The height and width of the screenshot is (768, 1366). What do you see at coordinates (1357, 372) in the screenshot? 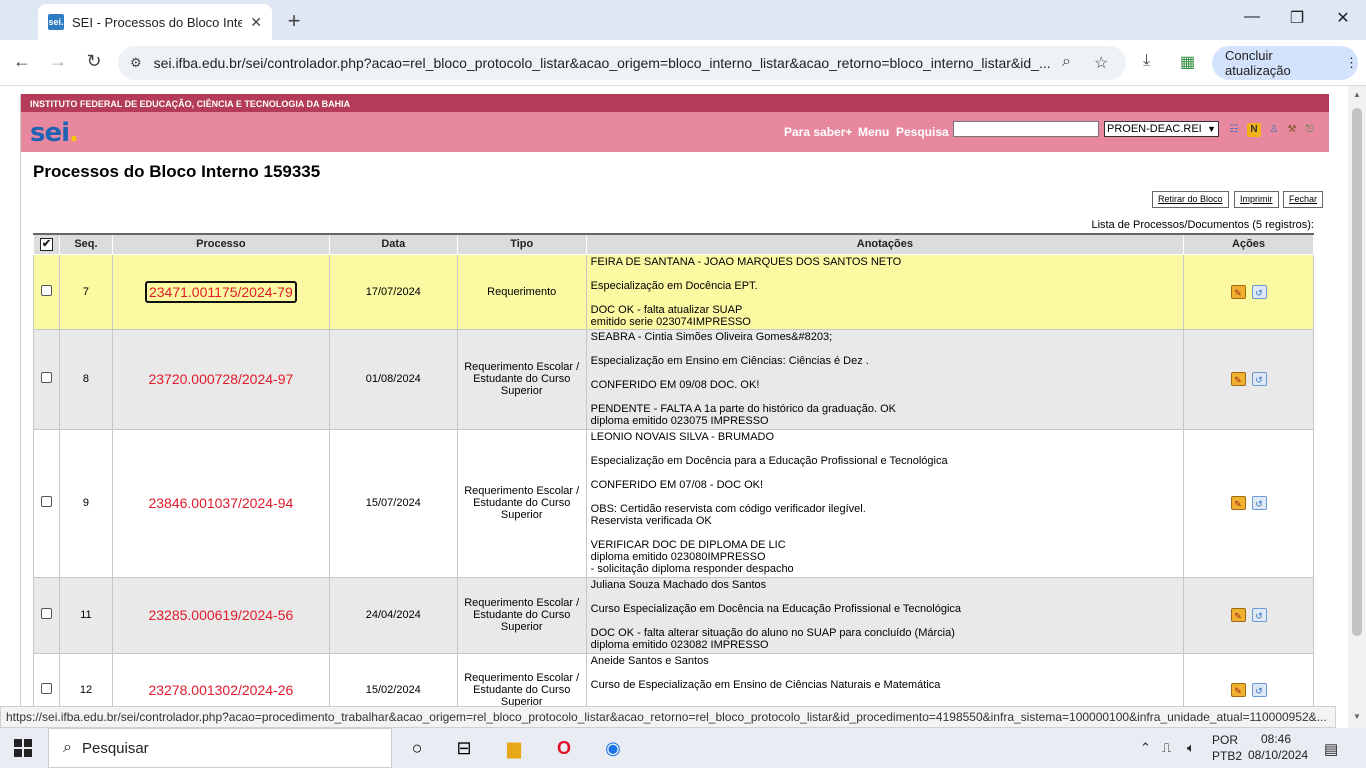
I see `scrollbar-thumb` at bounding box center [1357, 372].